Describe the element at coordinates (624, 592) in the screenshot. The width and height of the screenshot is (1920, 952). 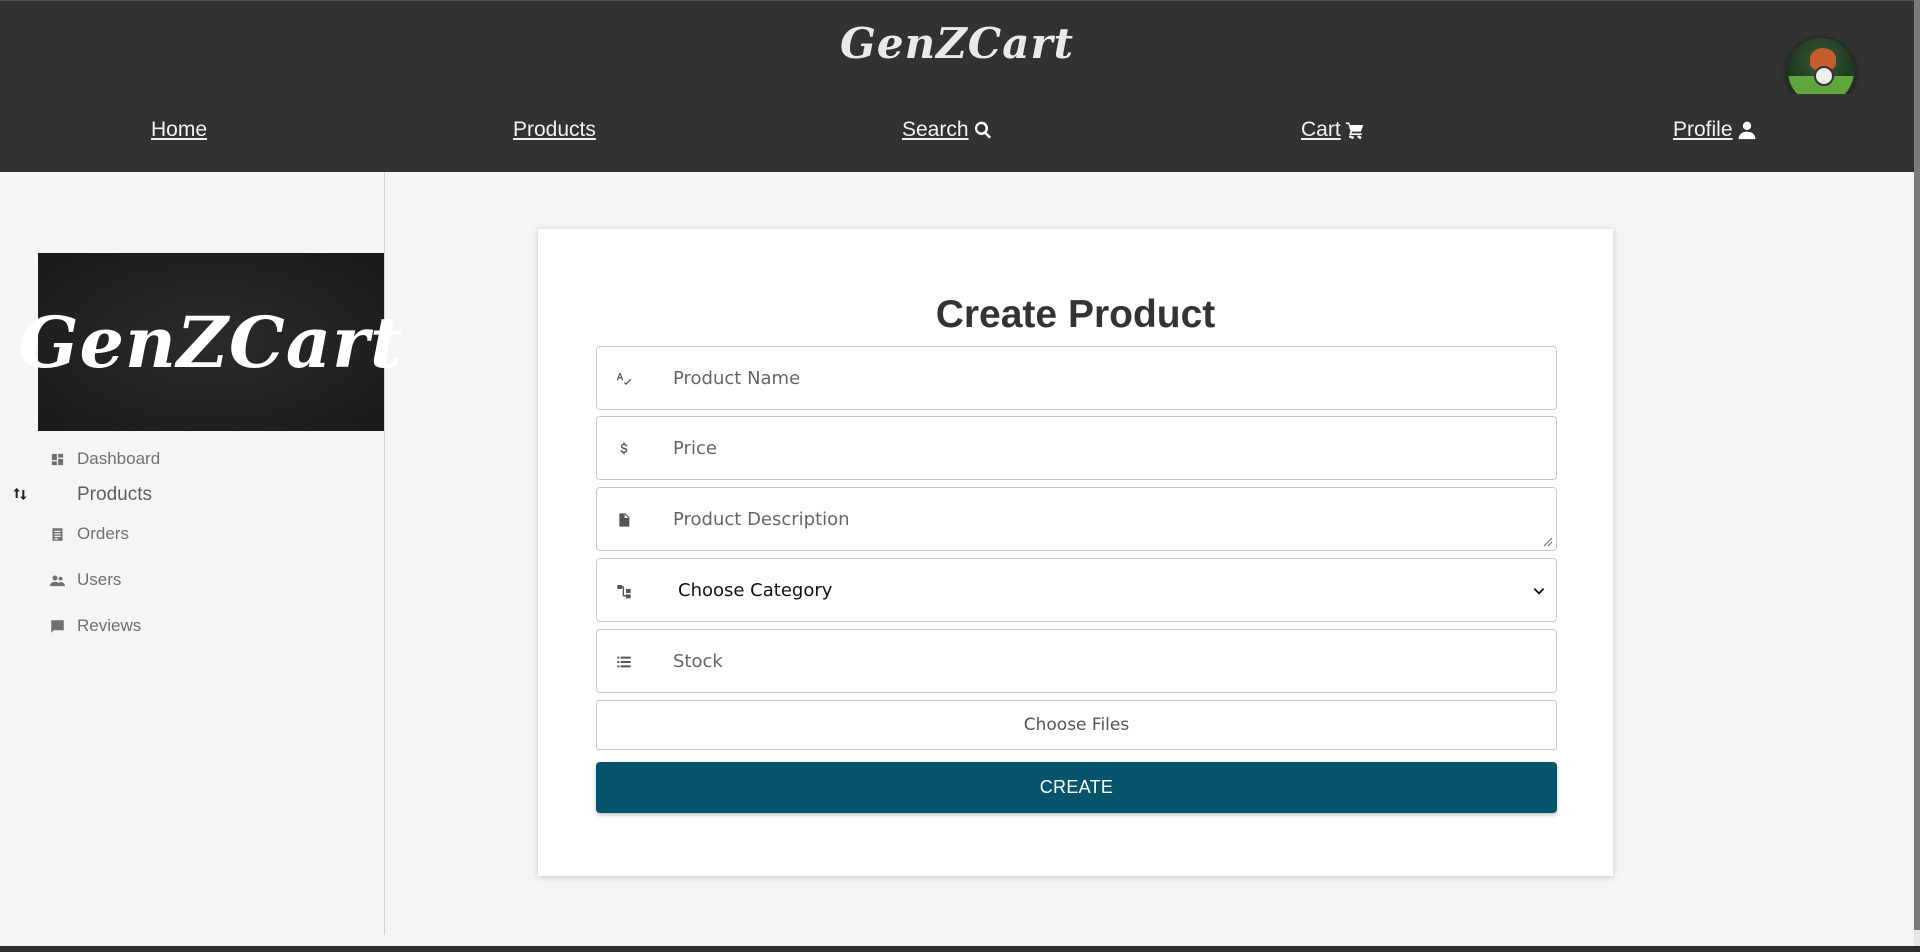
I see `account-tree-icon` at that location.